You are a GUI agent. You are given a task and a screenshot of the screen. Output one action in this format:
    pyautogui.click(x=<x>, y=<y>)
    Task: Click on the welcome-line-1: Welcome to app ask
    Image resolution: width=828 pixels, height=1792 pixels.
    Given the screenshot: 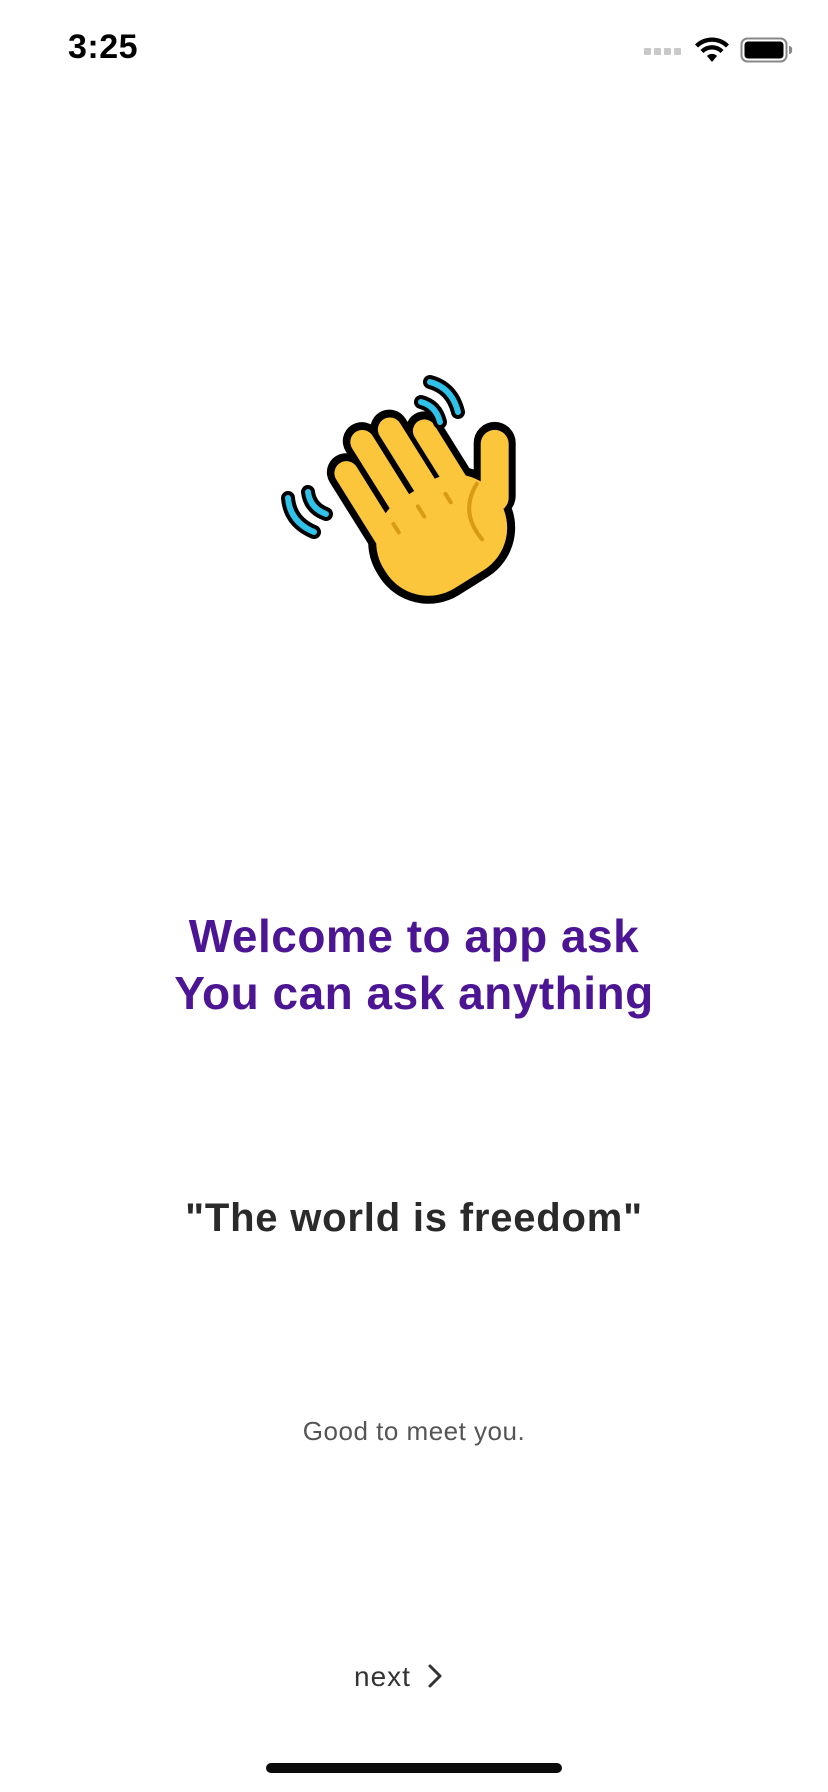 What is the action you would take?
    pyautogui.click(x=414, y=936)
    